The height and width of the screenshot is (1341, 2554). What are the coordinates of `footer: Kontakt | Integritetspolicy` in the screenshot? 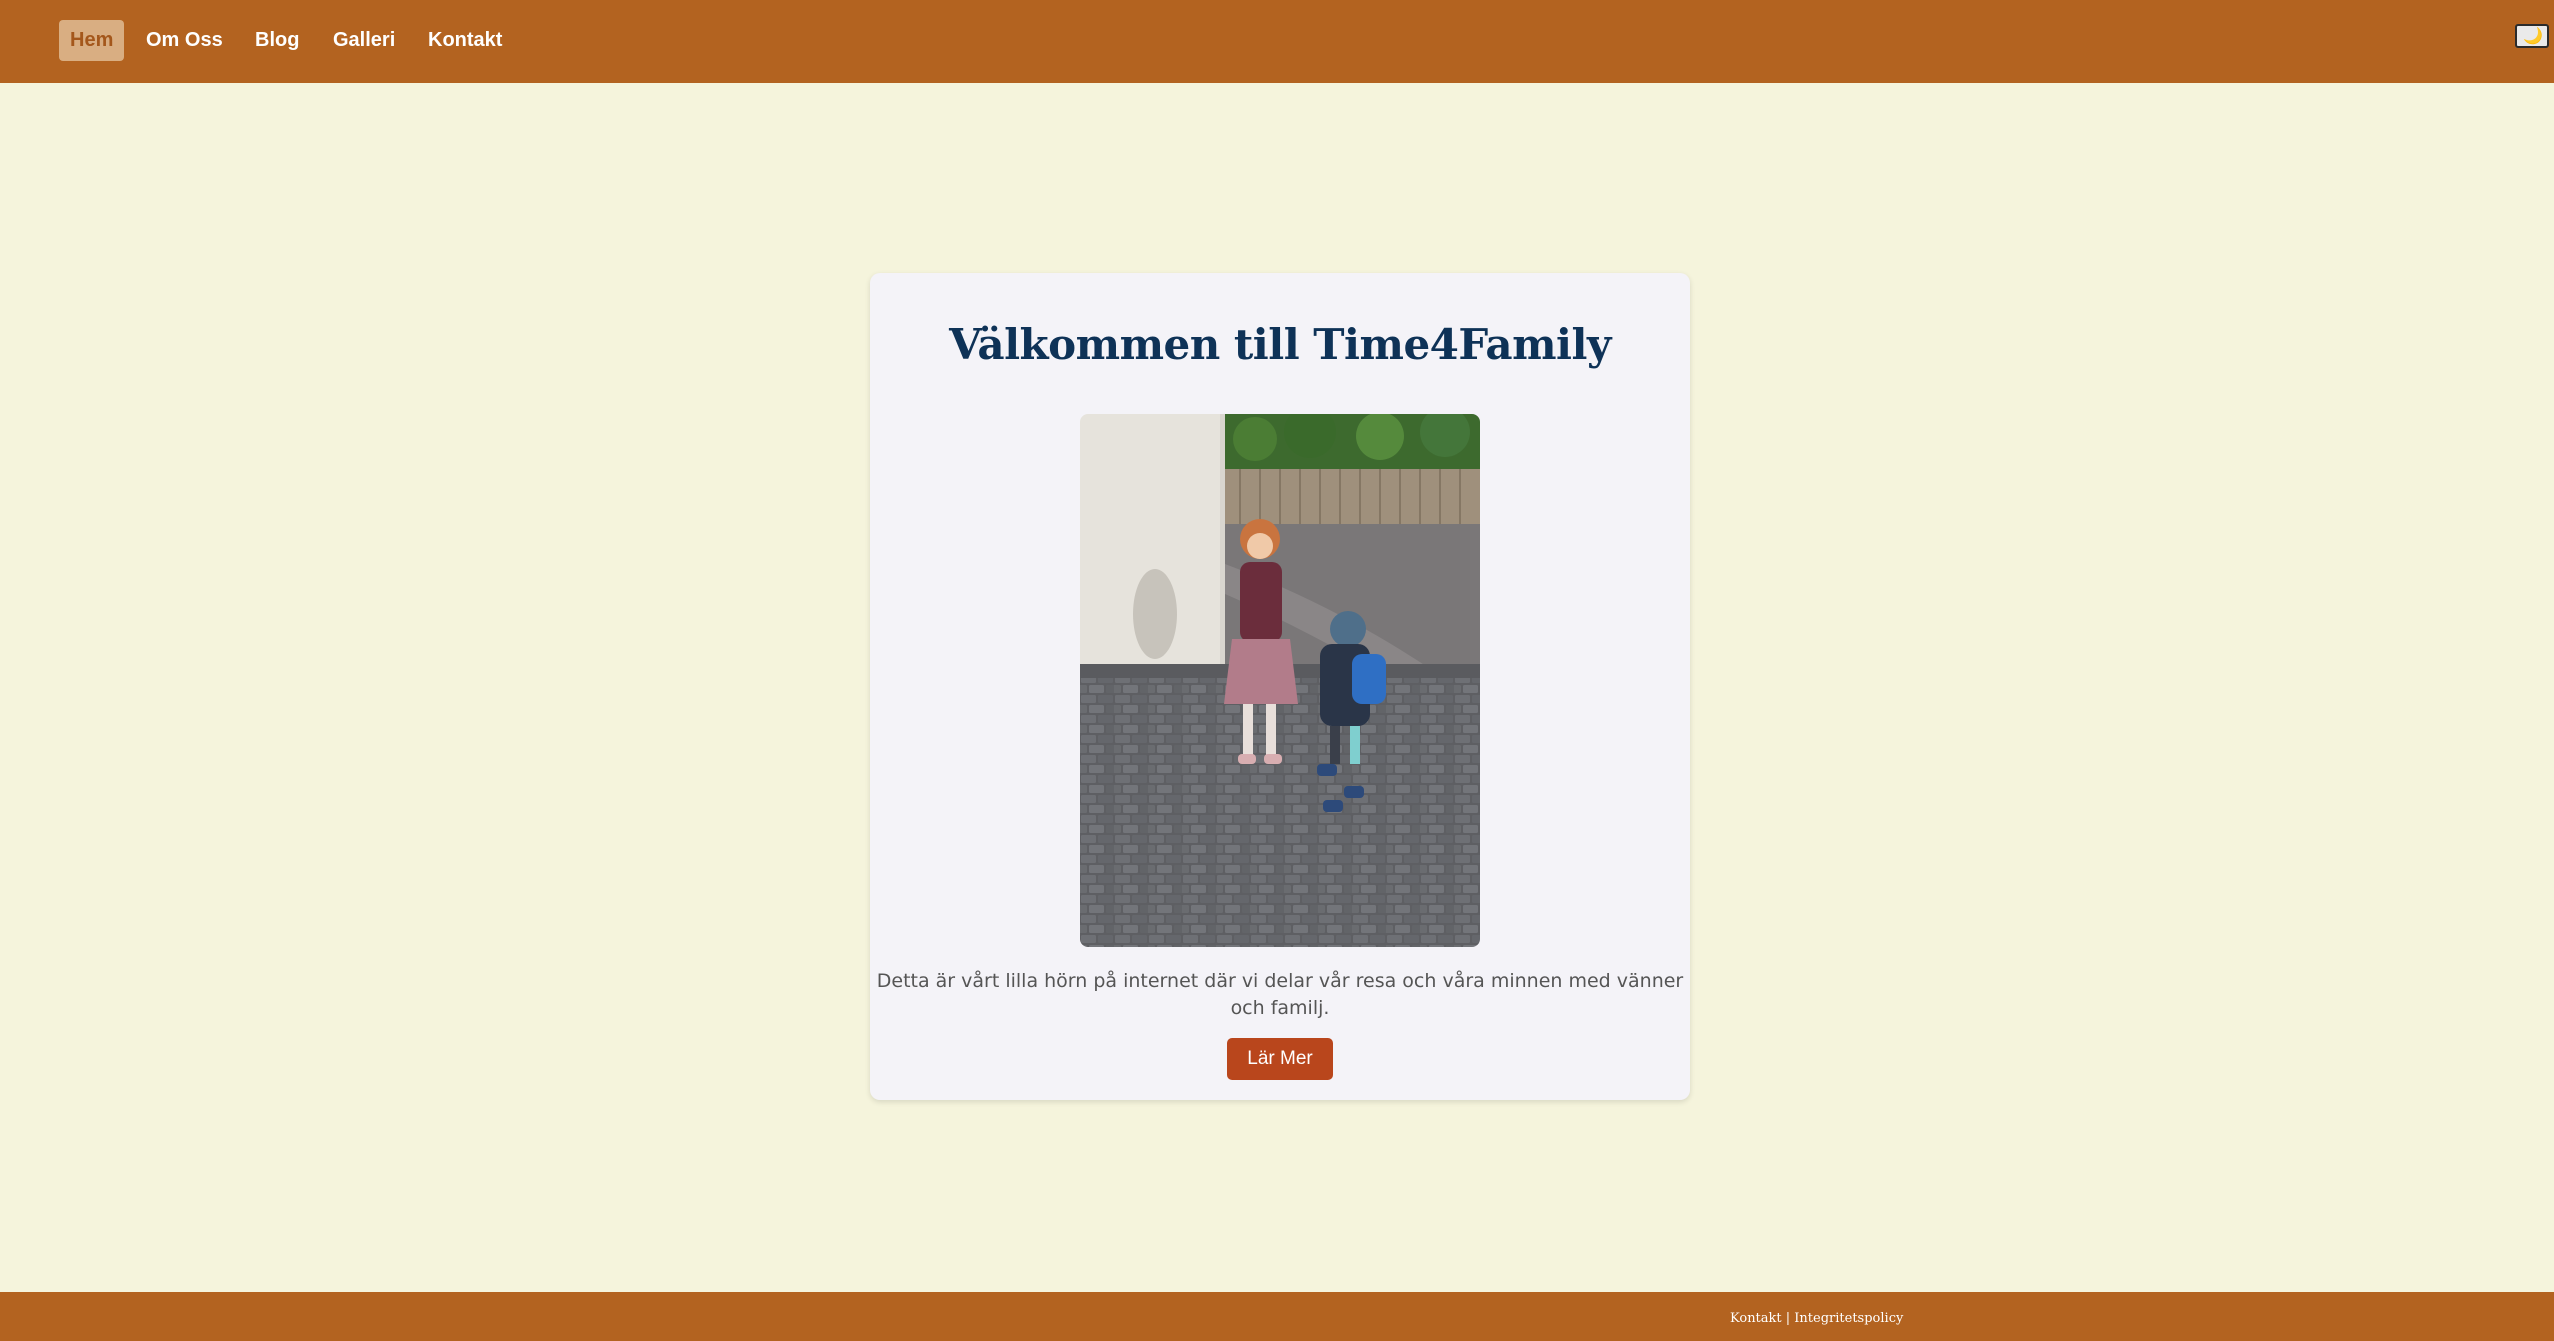 It's located at (1277, 1316).